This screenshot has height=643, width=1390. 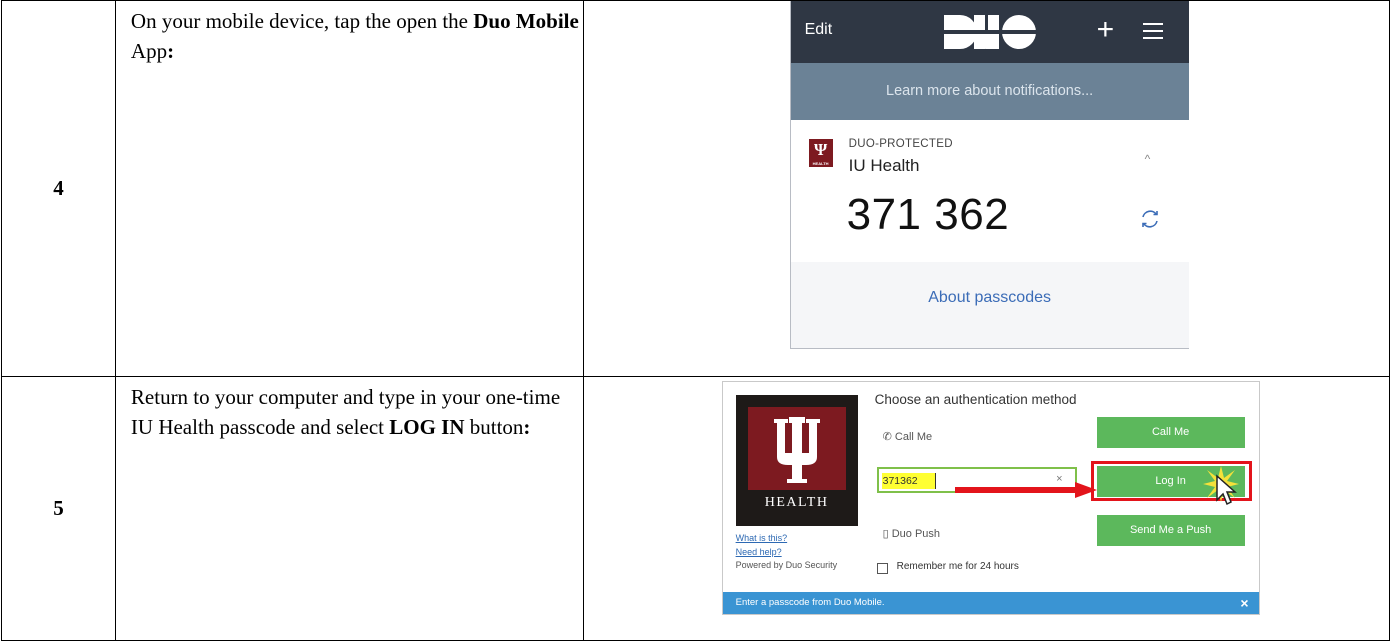 I want to click on iu-health-logo: HEALTH, so click(x=796, y=460).